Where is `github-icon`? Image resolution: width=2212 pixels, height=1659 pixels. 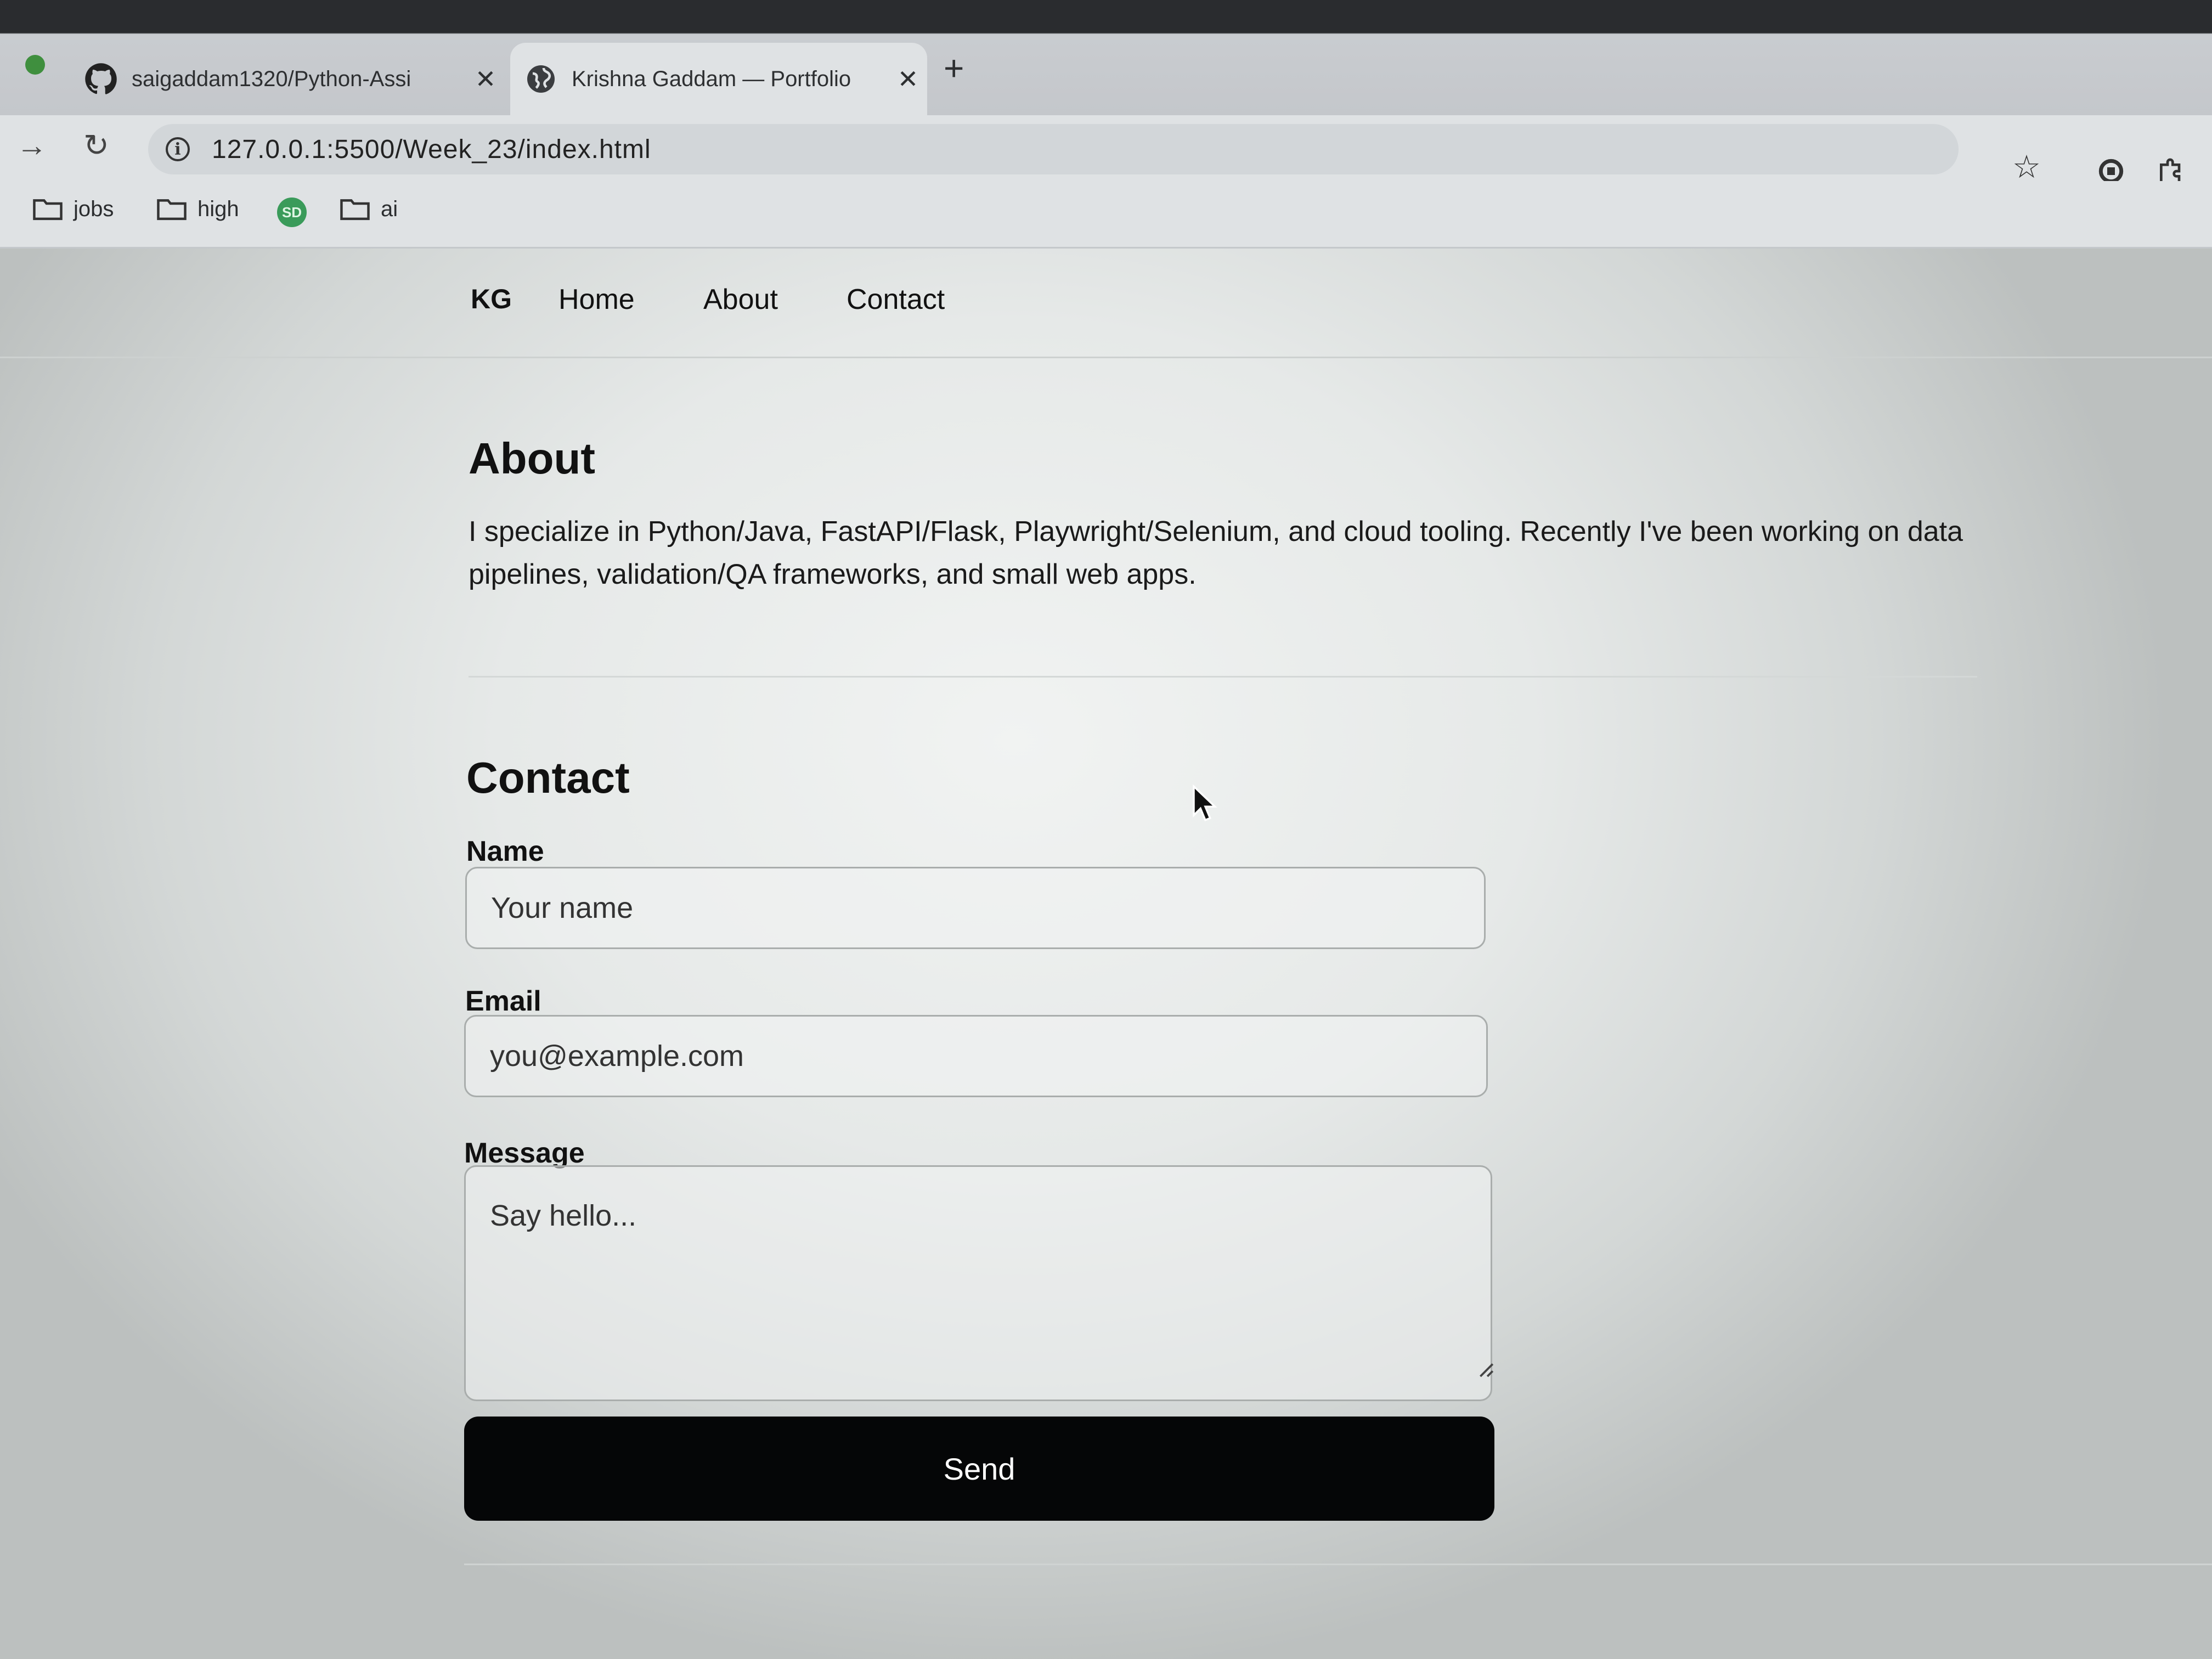
github-icon is located at coordinates (101, 79).